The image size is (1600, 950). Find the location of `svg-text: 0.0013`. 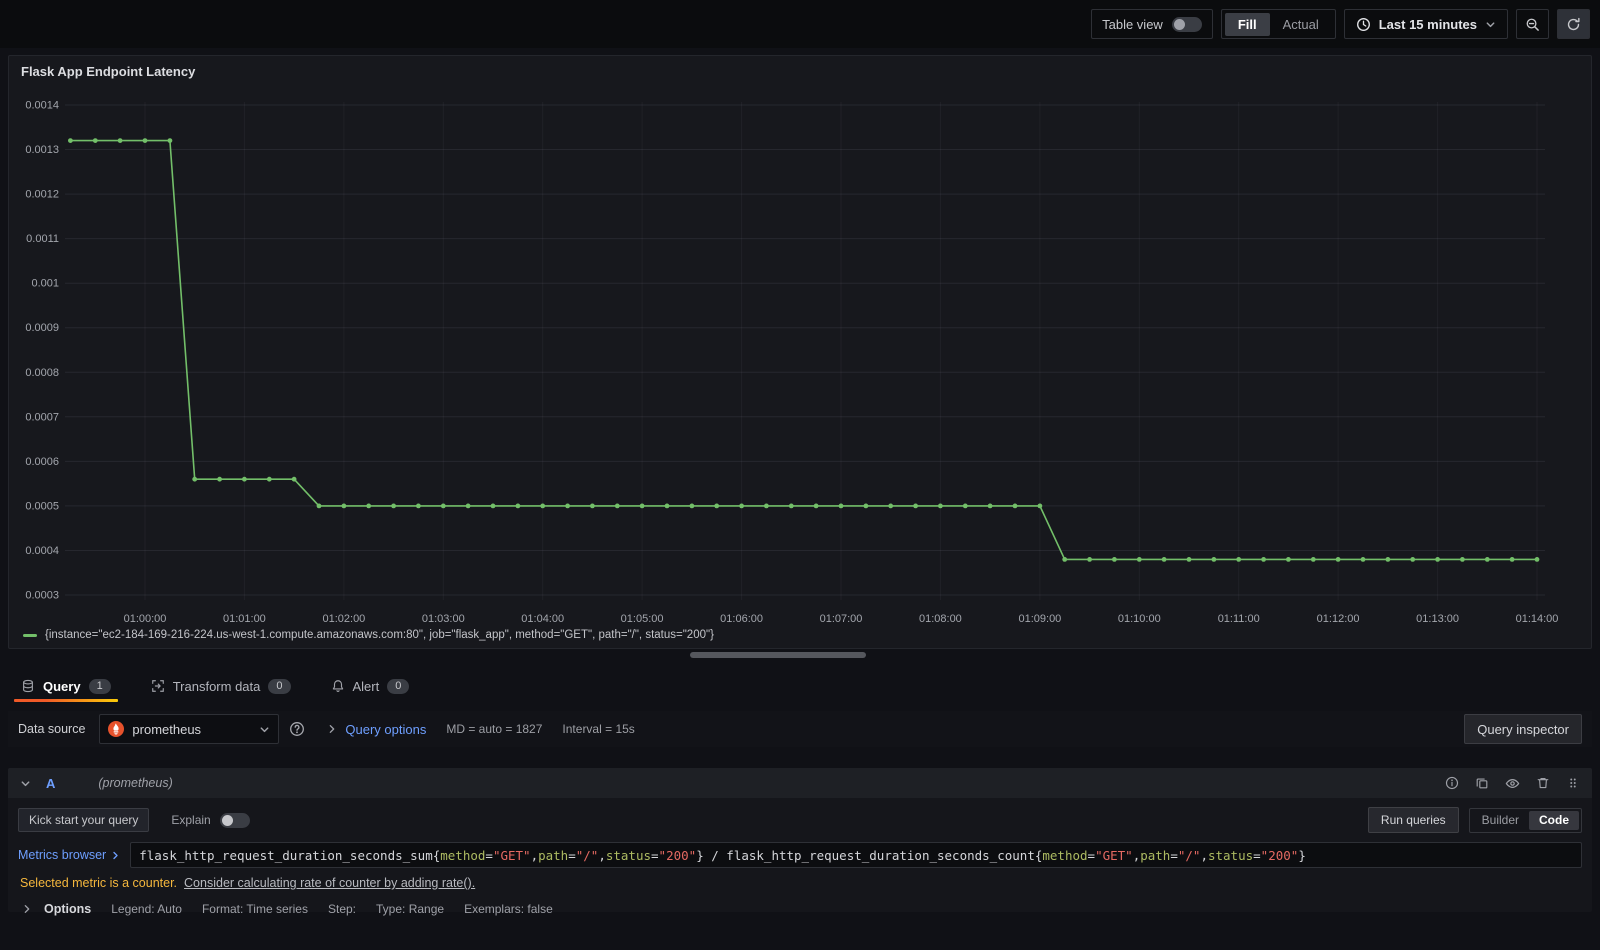

svg-text: 0.0013 is located at coordinates (42, 150).